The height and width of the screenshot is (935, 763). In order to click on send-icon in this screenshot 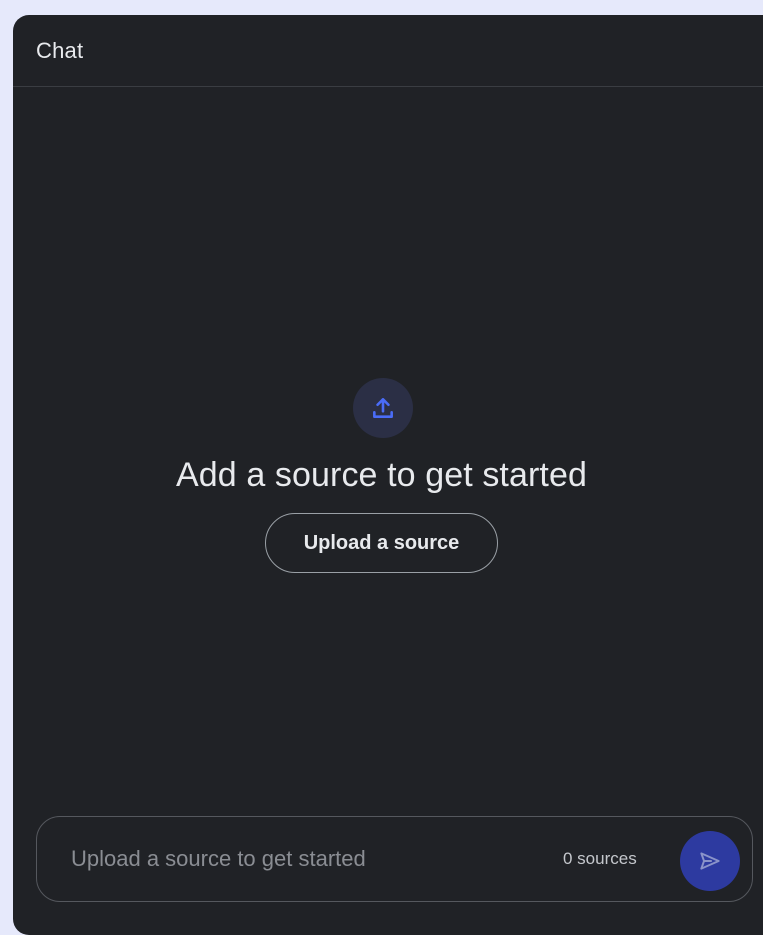, I will do `click(710, 861)`.